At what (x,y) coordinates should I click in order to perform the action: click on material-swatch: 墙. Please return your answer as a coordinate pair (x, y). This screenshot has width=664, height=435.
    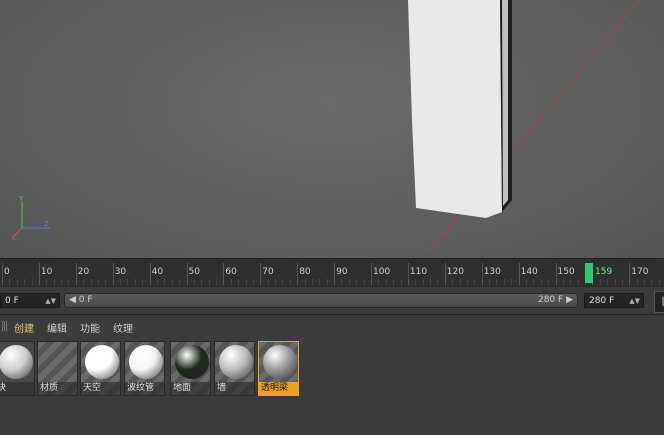
    Looking at the image, I should click on (234, 368).